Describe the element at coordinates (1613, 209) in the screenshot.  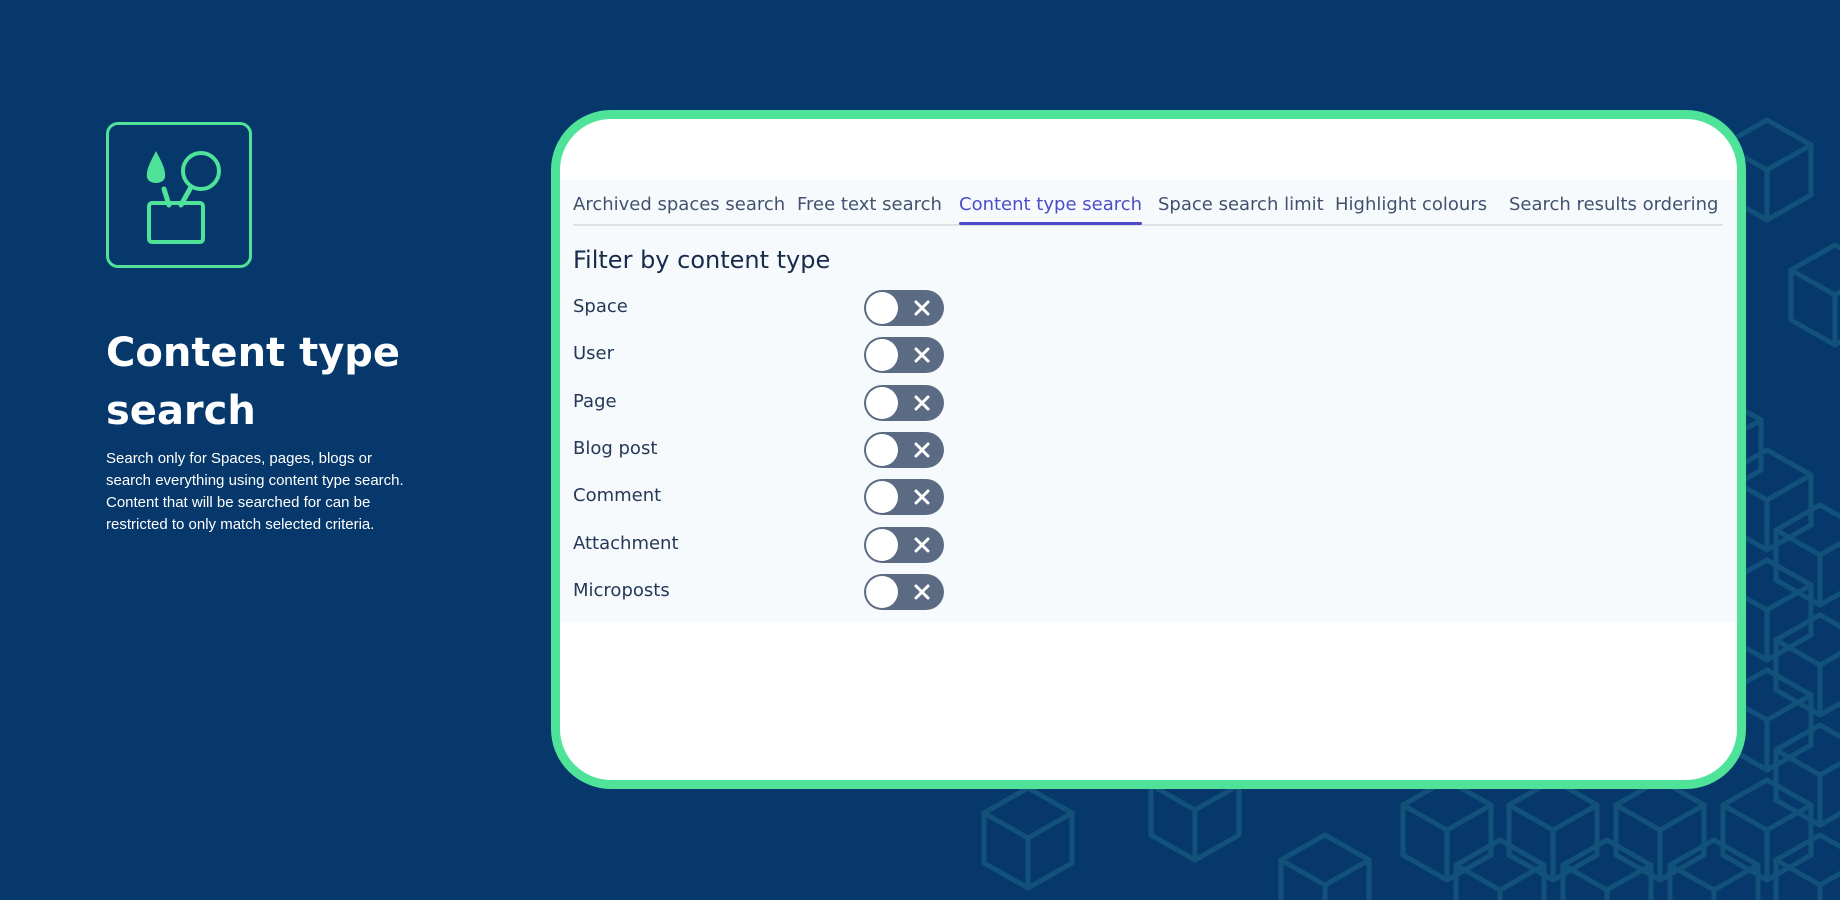
I see `tab-search-results-ordering: Search results ordering` at that location.